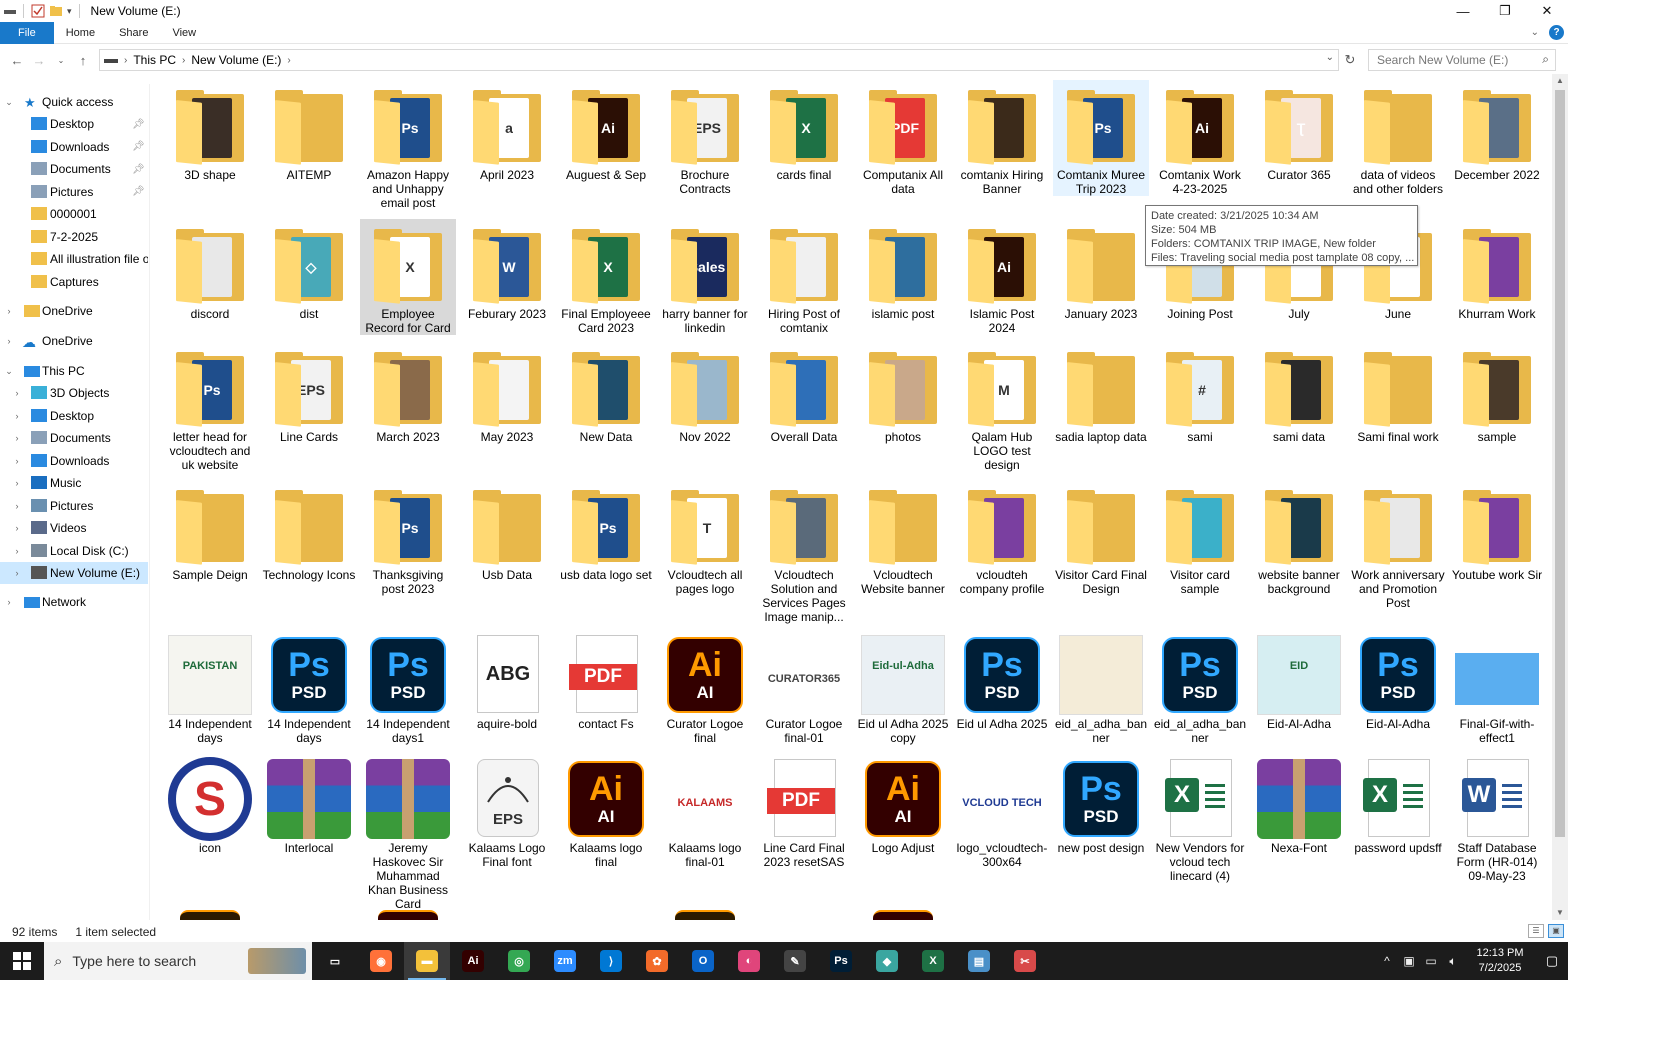  What do you see at coordinates (74, 573) in the screenshot?
I see `sidebar-item-pc: › New Volume (E:)` at bounding box center [74, 573].